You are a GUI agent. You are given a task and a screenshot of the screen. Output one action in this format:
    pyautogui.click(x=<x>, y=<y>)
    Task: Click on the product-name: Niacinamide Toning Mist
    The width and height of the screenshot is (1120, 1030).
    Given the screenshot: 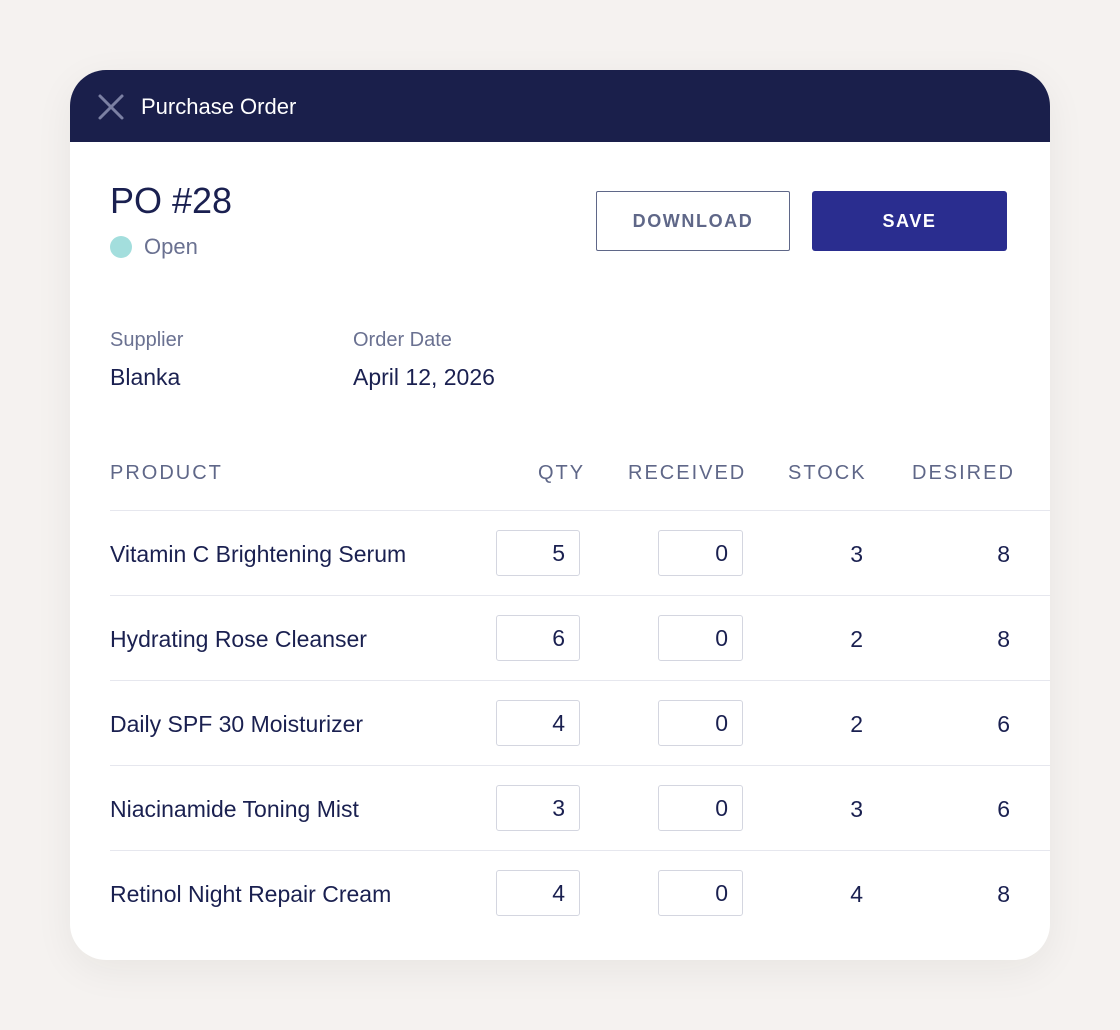 What is the action you would take?
    pyautogui.click(x=234, y=809)
    